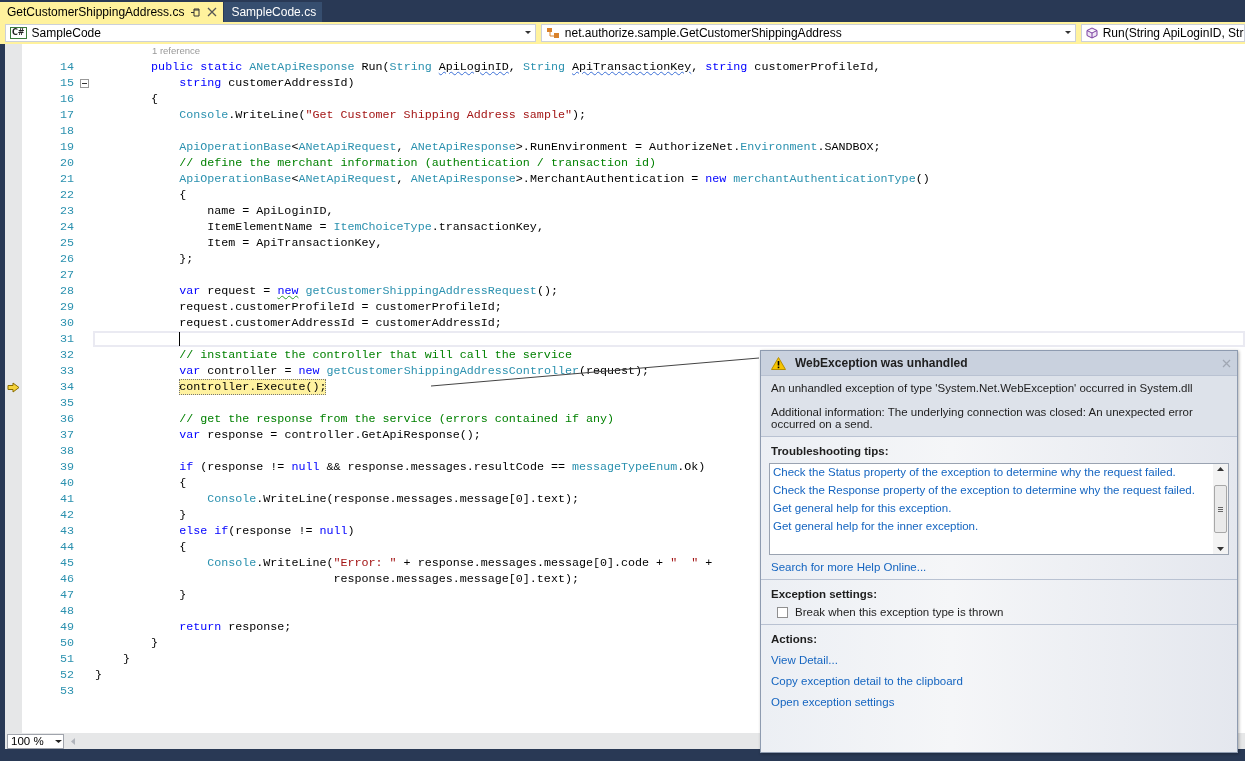  I want to click on line-number: 19, so click(66, 147).